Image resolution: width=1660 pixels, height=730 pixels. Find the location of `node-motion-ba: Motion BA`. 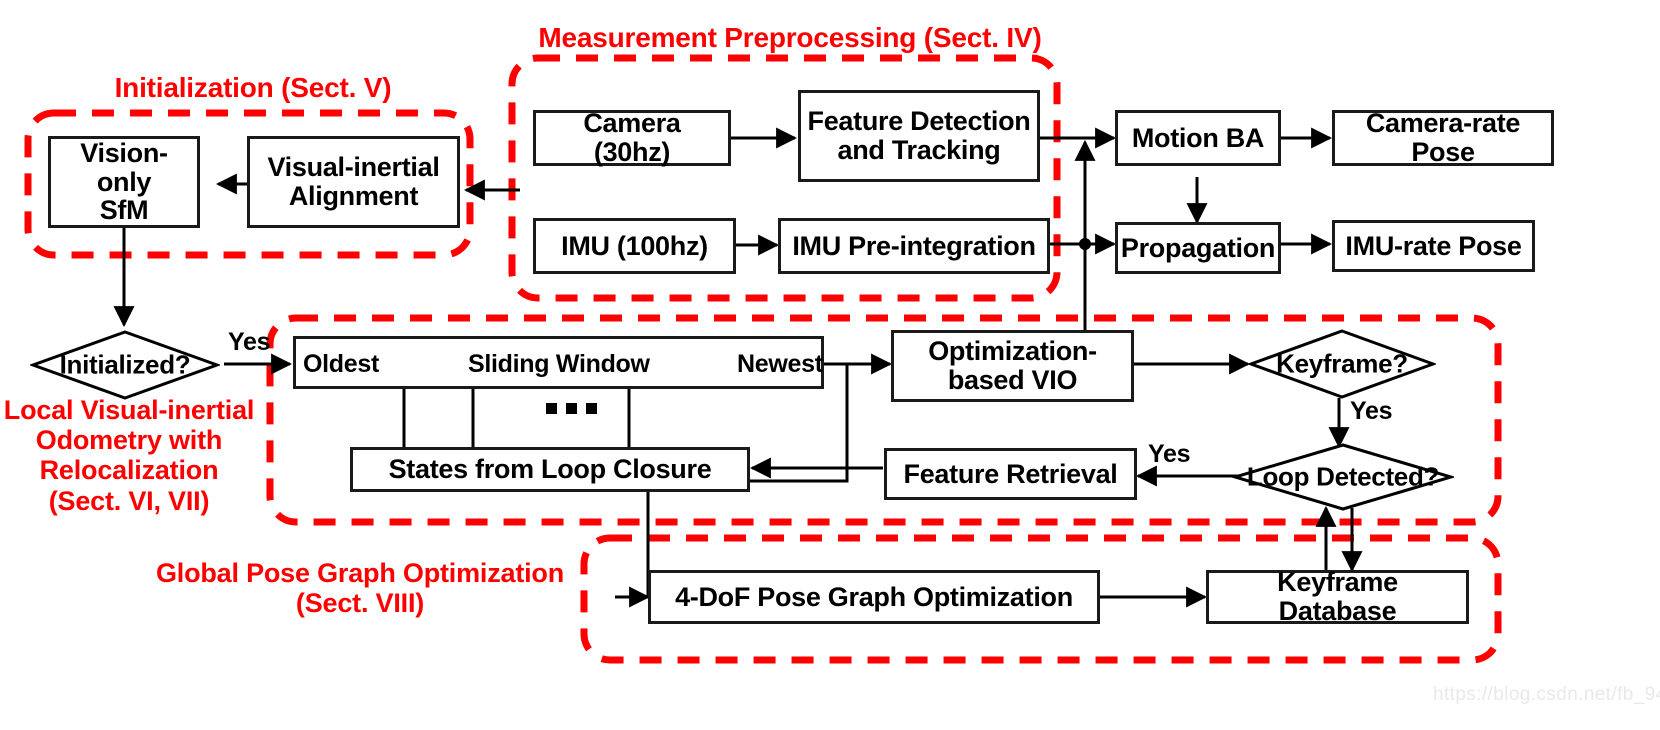

node-motion-ba: Motion BA is located at coordinates (1198, 138).